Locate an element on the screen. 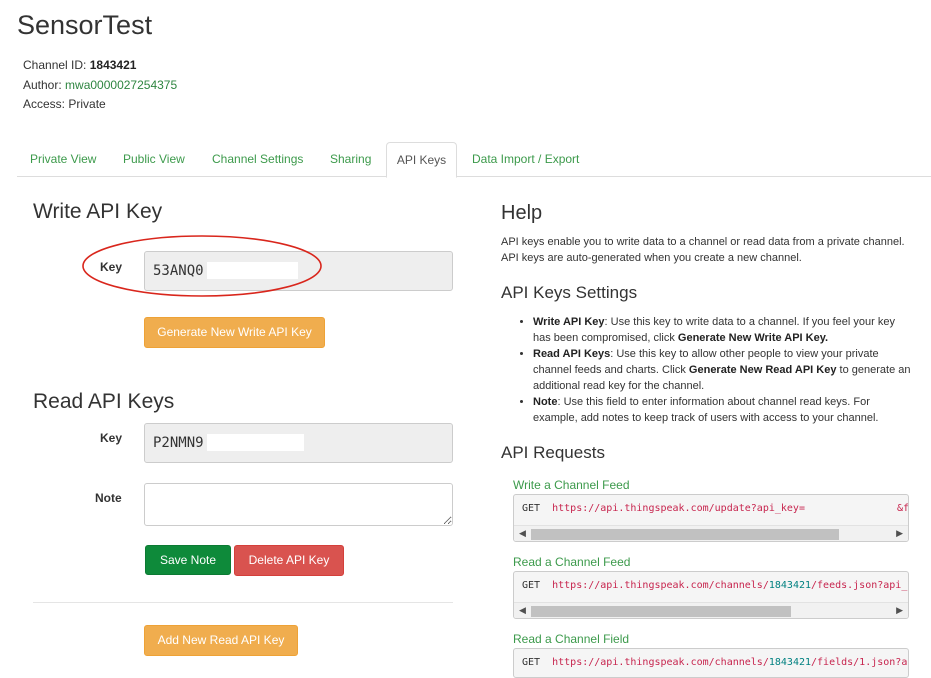 This screenshot has width=931, height=678. annotation-ellipse-shape is located at coordinates (202, 266).